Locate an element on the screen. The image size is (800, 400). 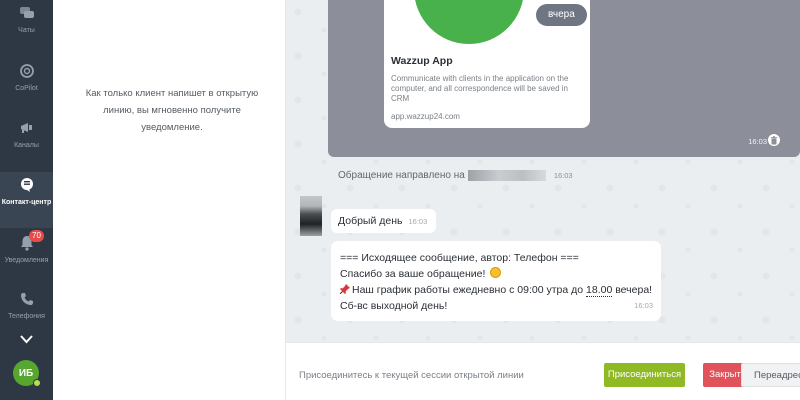
message-line: Спасибо за ваше обращение! is located at coordinates (496, 274).